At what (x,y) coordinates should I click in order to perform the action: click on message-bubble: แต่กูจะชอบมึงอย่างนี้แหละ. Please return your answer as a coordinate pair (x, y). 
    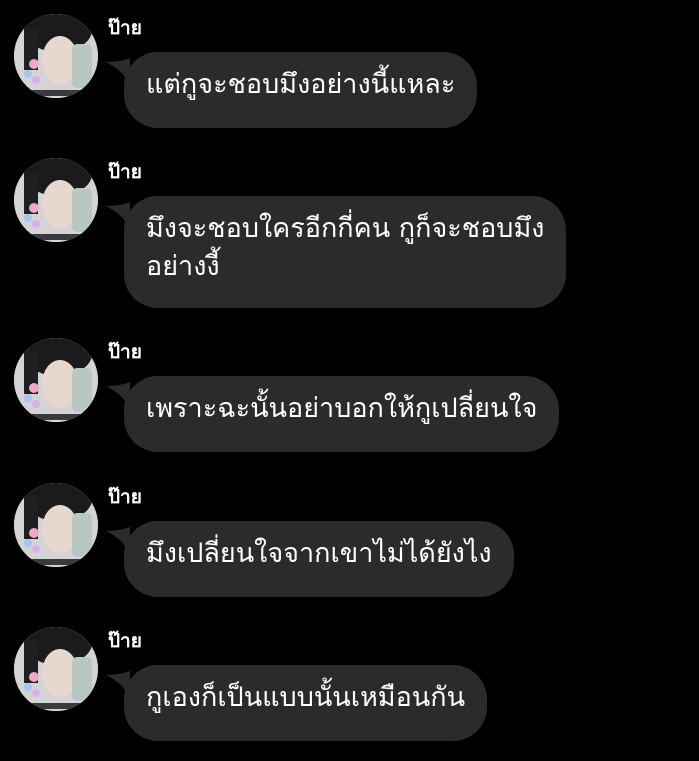
    Looking at the image, I should click on (301, 90).